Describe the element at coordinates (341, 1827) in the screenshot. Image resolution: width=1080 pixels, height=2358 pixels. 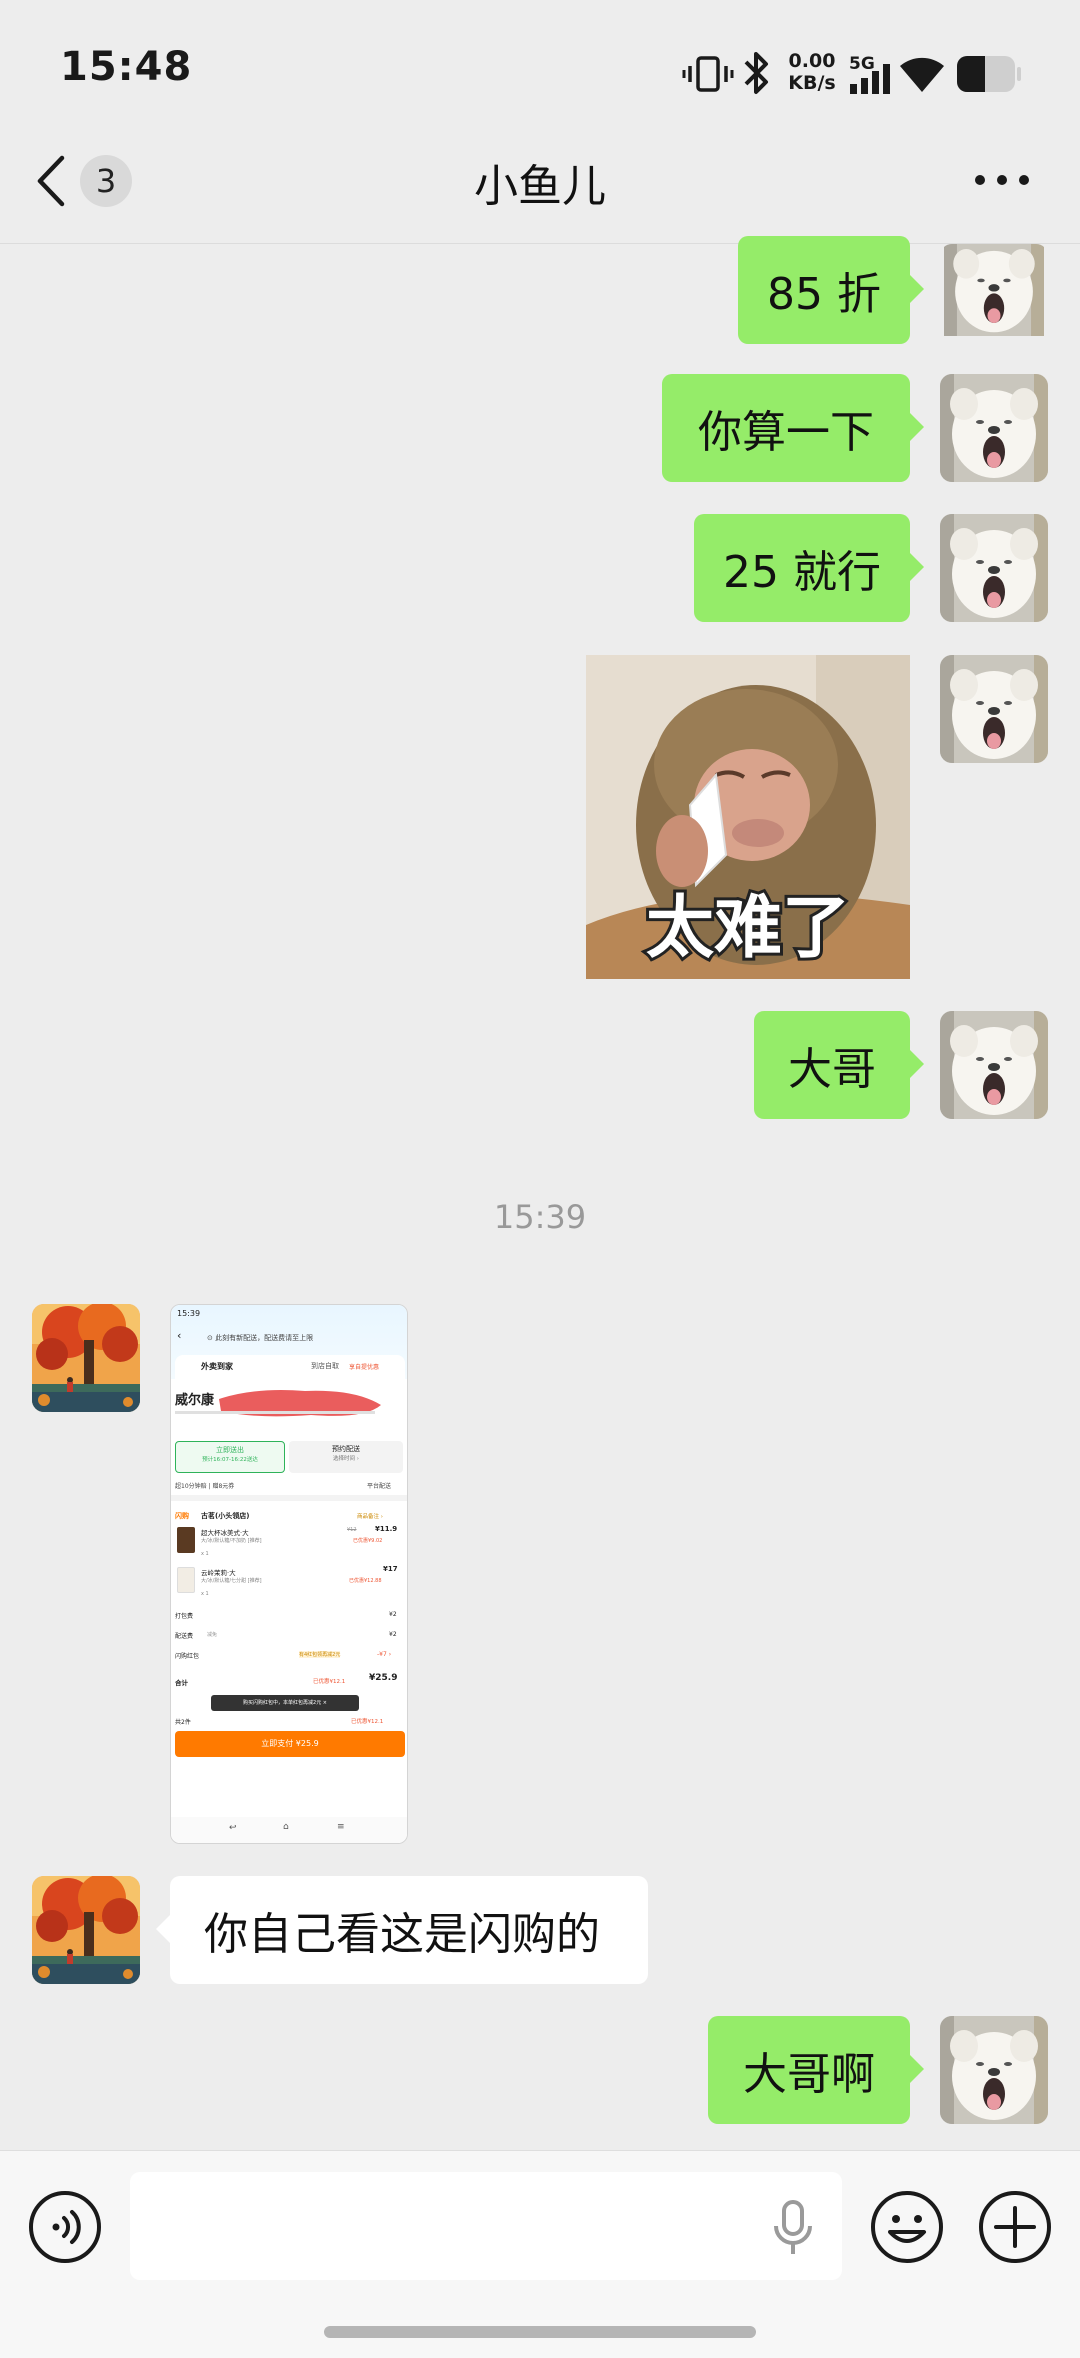
I see `shot-nav-menu-icon: ≡` at that location.